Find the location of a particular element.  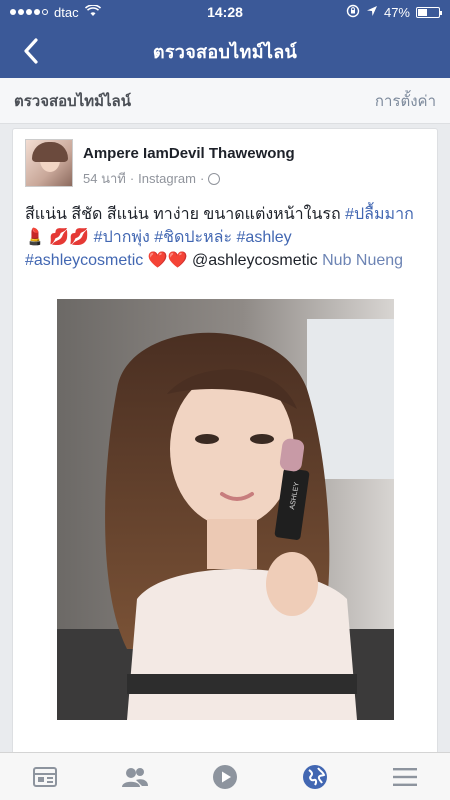

tab-friends is located at coordinates (135, 777).